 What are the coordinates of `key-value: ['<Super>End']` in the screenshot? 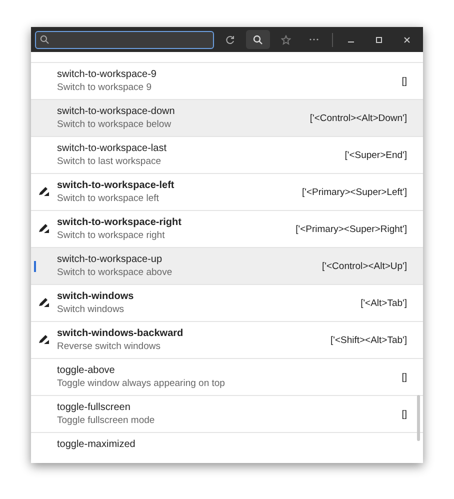 It's located at (376, 155).